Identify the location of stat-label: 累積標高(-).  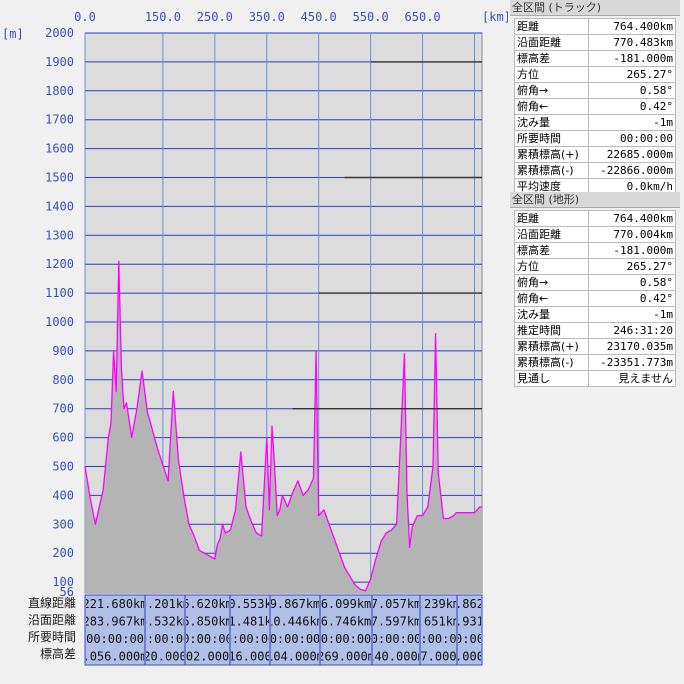
(551, 170).